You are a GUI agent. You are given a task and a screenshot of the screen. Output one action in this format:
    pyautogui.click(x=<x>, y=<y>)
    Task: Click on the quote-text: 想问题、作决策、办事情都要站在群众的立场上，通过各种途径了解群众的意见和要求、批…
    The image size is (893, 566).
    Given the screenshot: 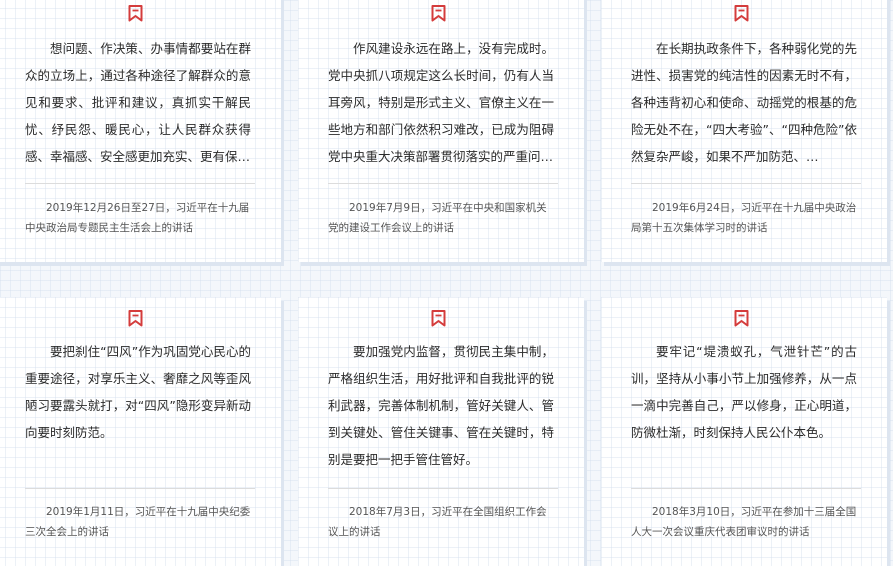 What is the action you would take?
    pyautogui.click(x=138, y=102)
    